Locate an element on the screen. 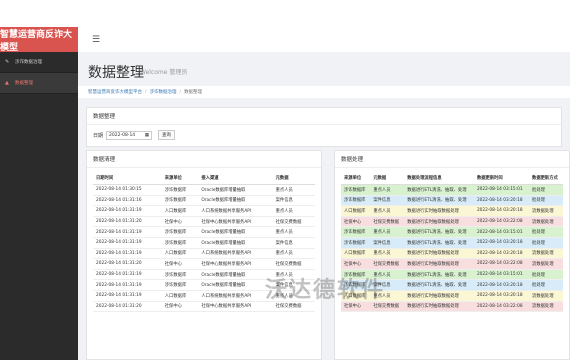 This screenshot has height=360, width=570. breadcrumb: 智慧运营商反诈大模型平台 / 涉诈数据治理 / 数据整理 is located at coordinates (324, 92).